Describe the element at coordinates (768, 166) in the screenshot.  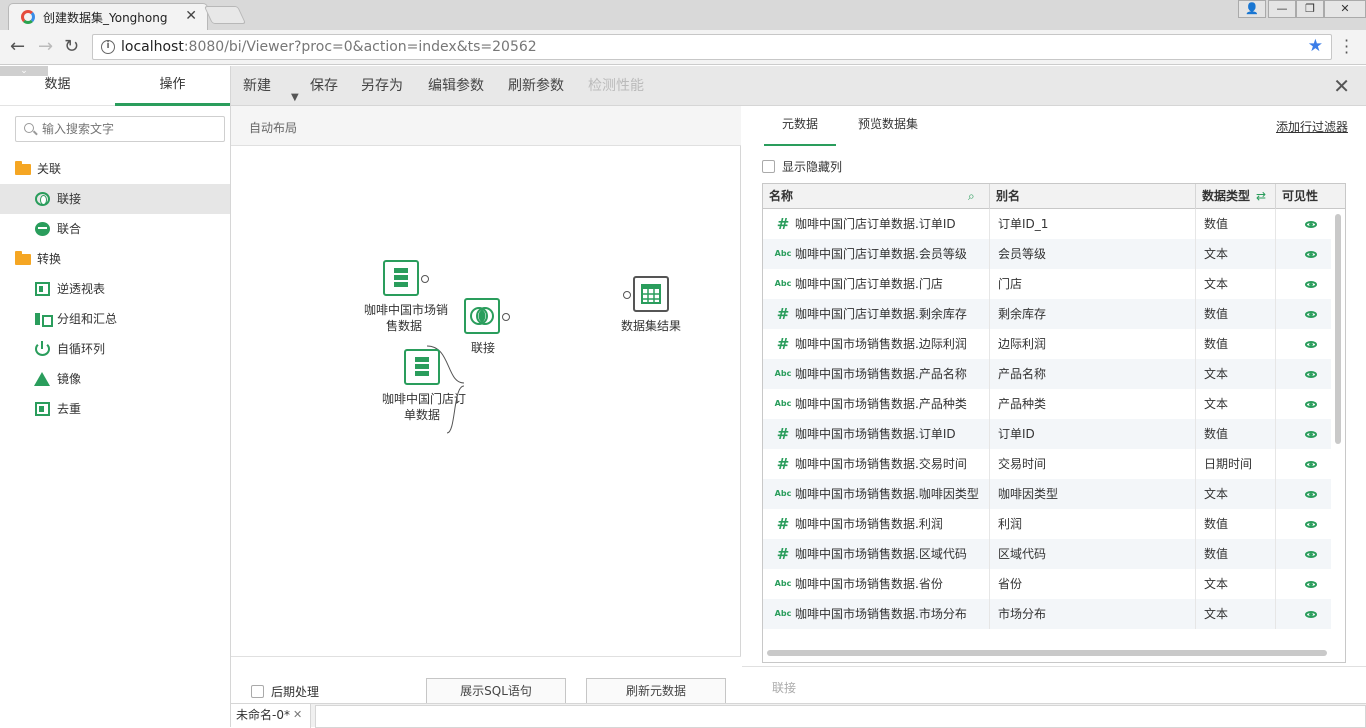
I see `show-hidden-checkbox` at that location.